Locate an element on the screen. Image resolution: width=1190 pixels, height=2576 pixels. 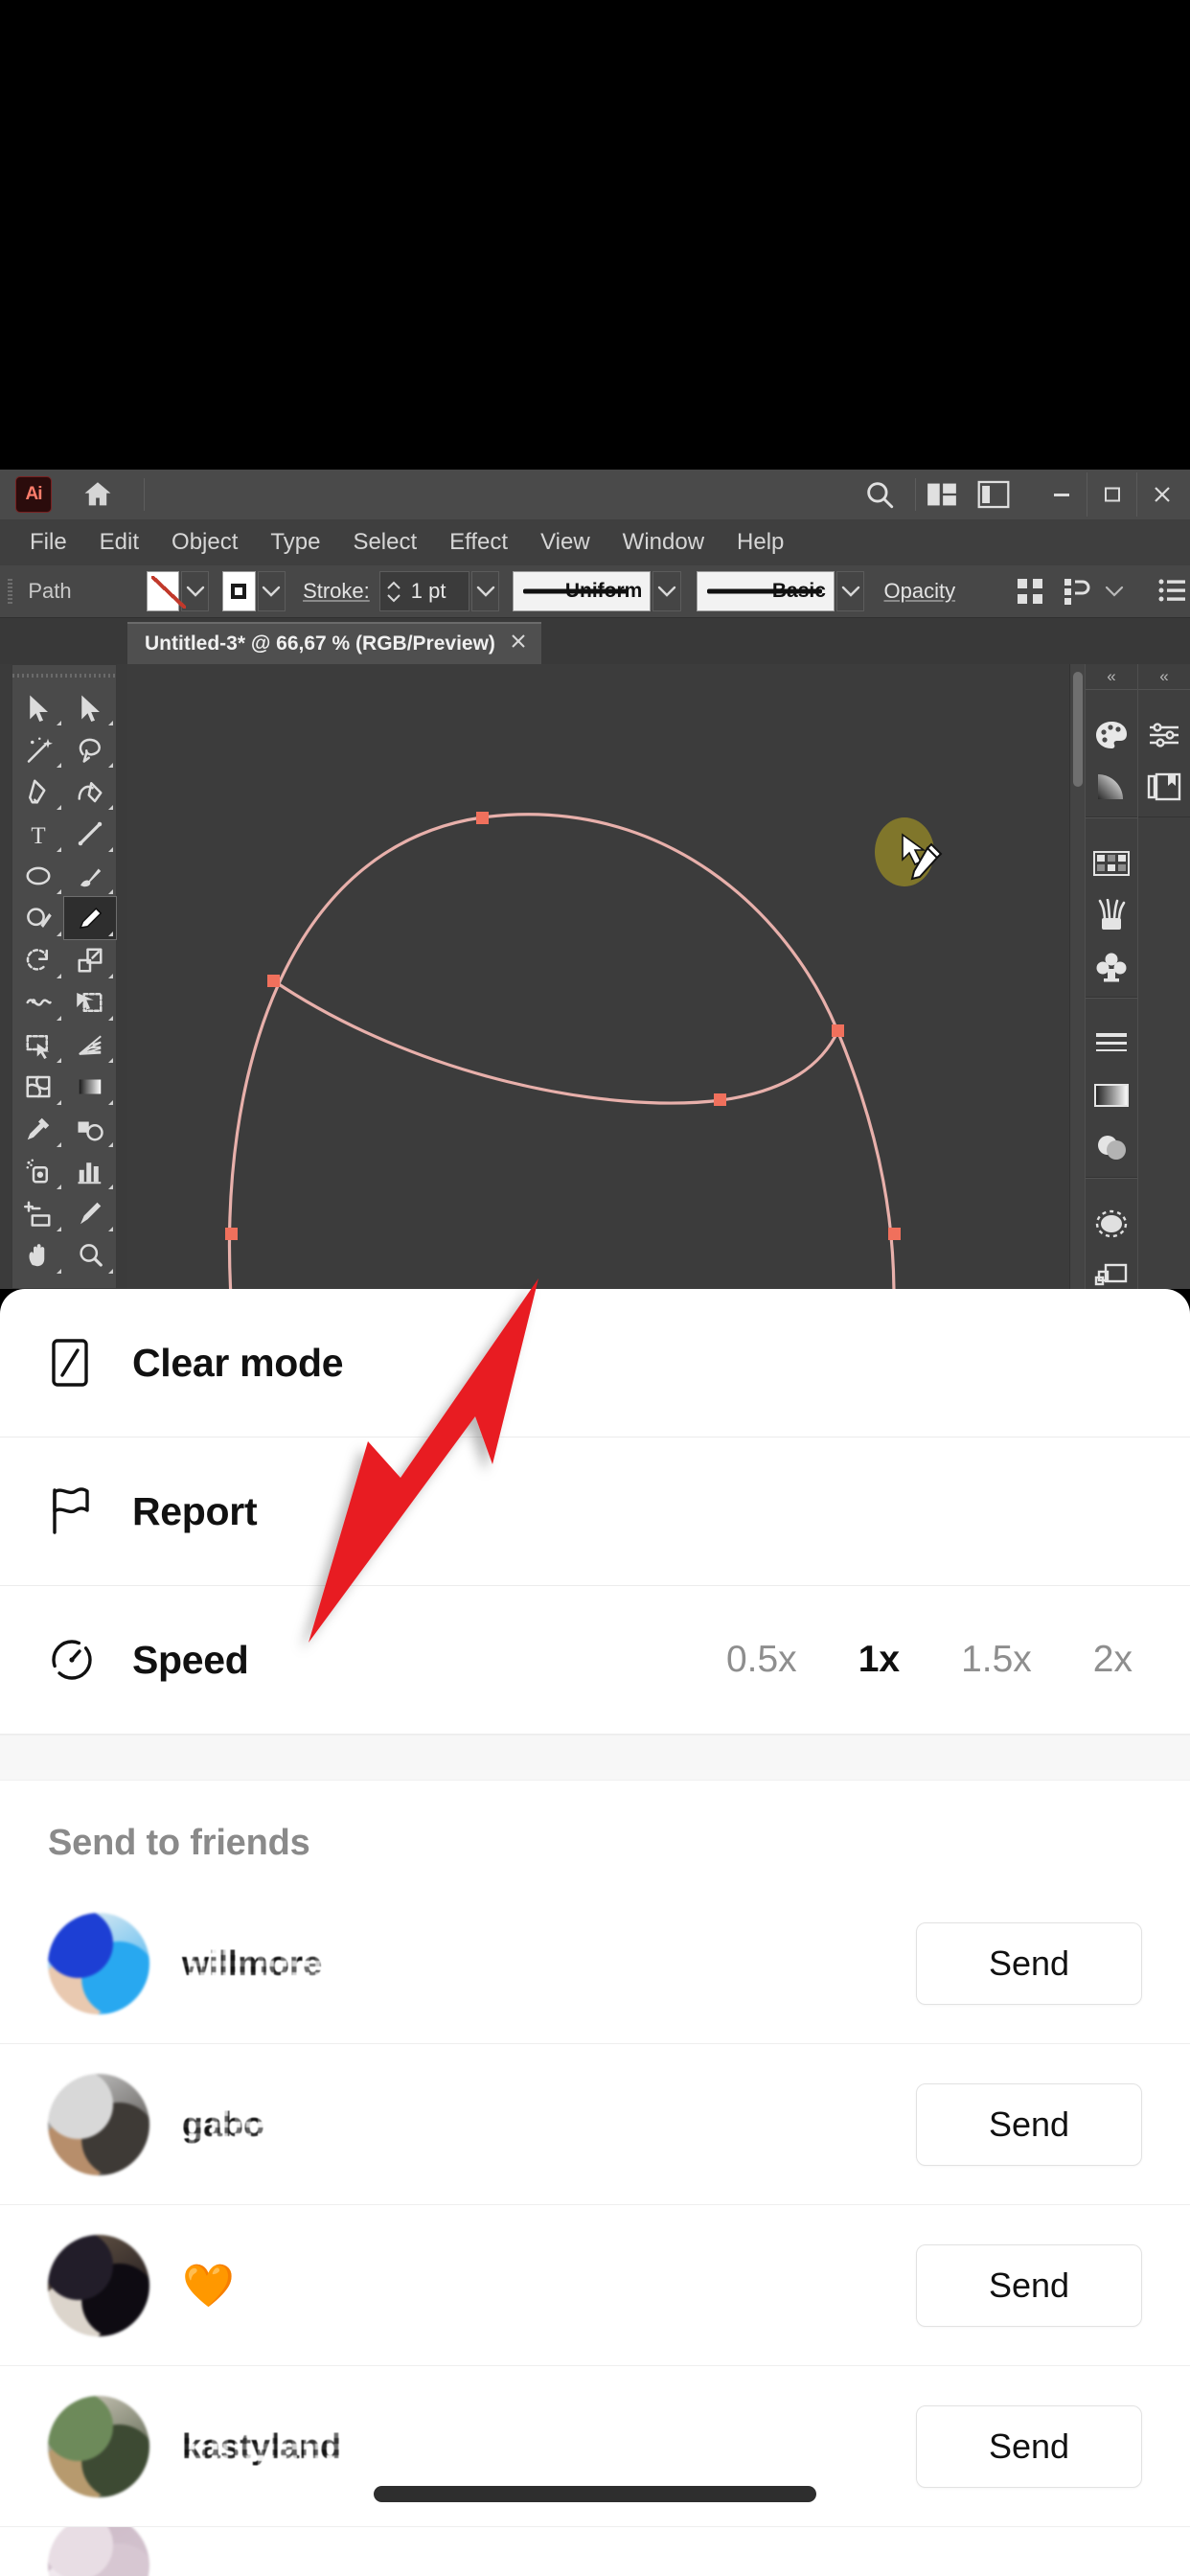
line-segment-tool is located at coordinates (90, 834).